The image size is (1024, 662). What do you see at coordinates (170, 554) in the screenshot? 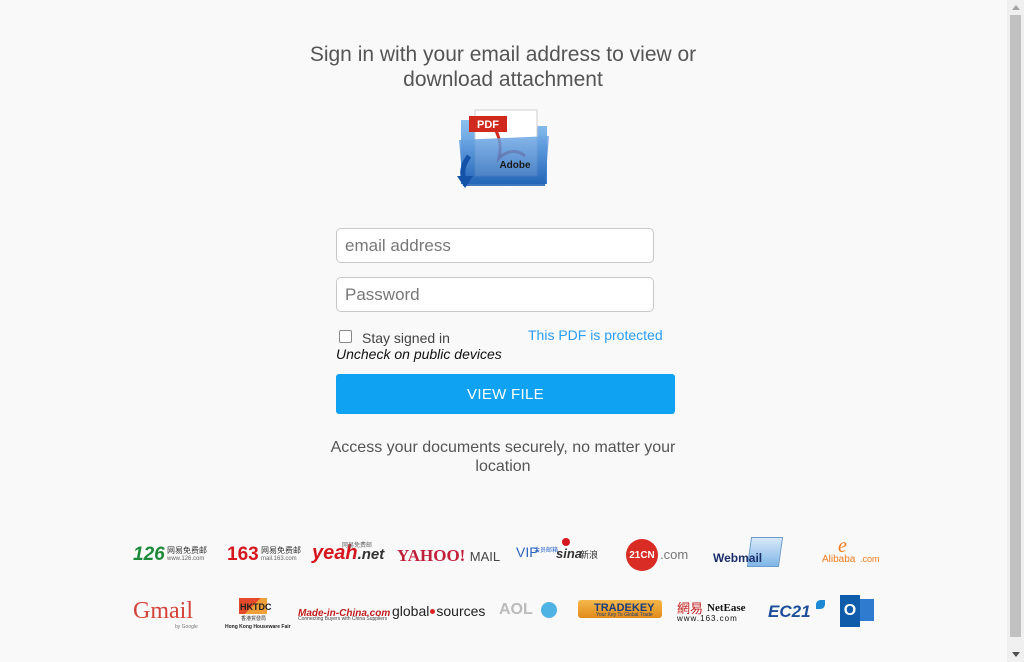
I see `logo-126: 126 网易免费邮 www.126.com` at bounding box center [170, 554].